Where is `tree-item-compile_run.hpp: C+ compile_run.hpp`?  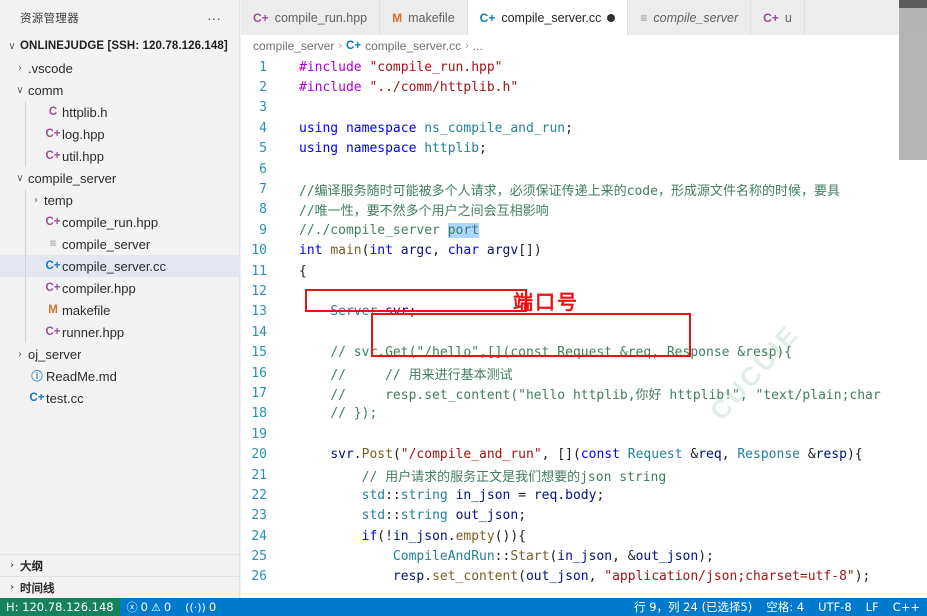 tree-item-compile_run.hpp: C+ compile_run.hpp is located at coordinates (119, 222).